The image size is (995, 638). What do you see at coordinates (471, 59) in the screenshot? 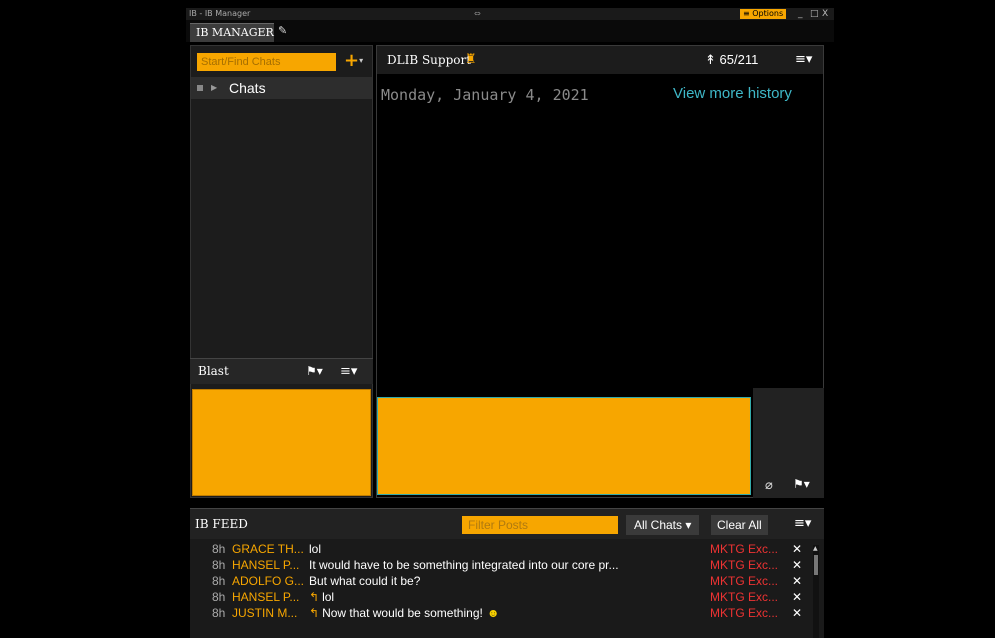
I see `money-bag-icon: ♜` at bounding box center [471, 59].